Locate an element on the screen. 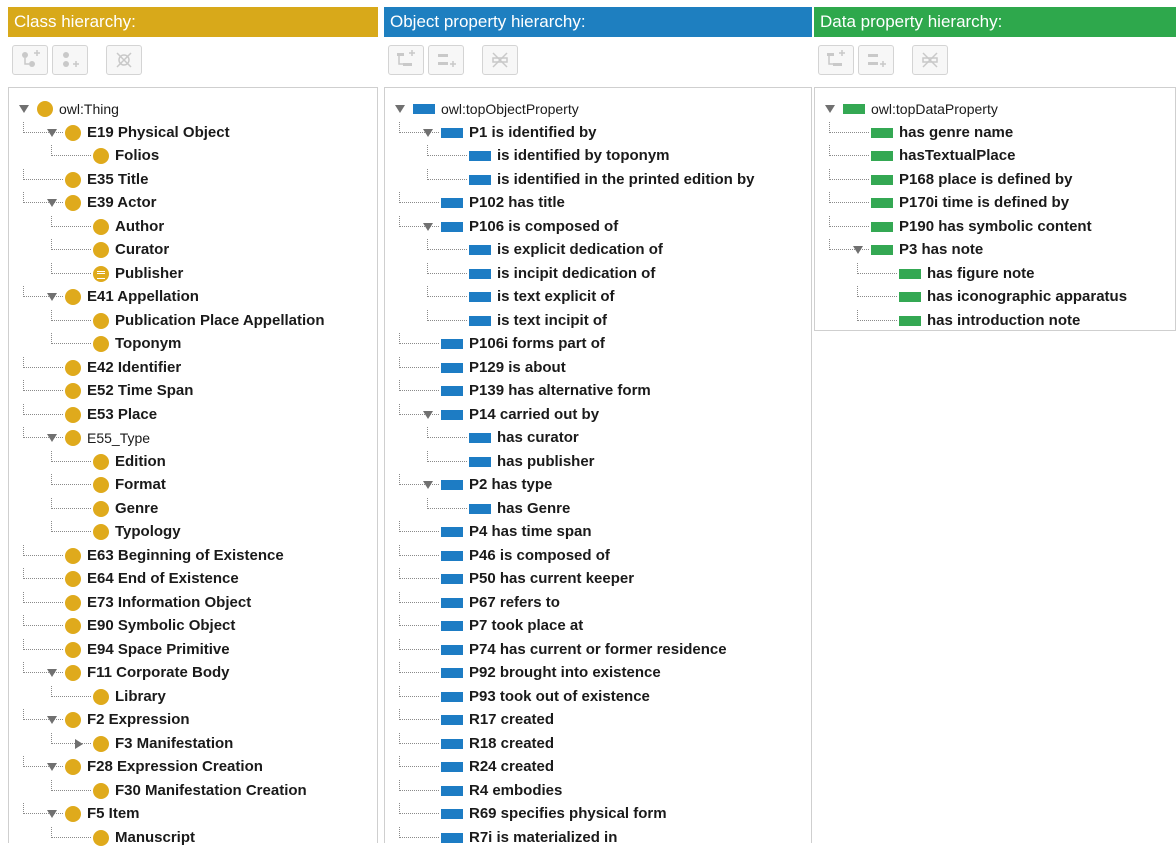  tree-node: is text incipit of is located at coordinates (598, 320).